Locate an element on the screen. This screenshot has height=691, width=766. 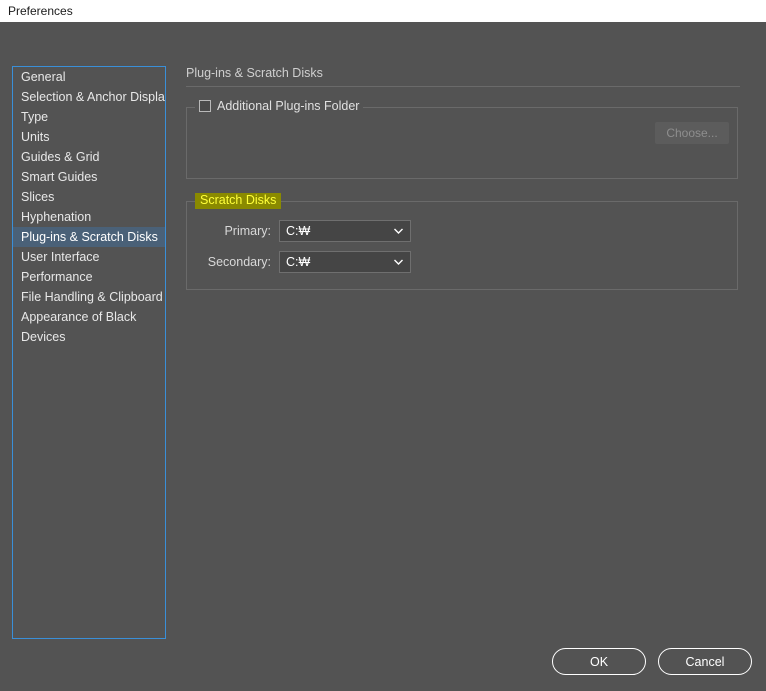
dialog-footer: OK Cancel is located at coordinates (652, 661).